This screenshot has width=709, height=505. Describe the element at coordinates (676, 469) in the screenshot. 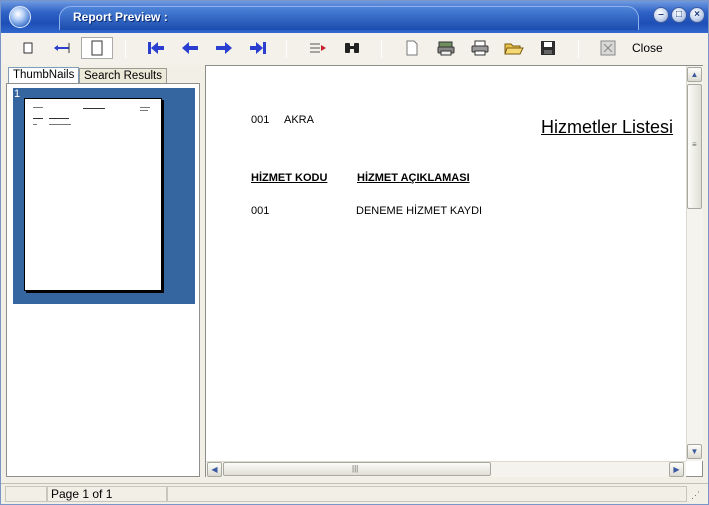

I see `scroll-right-button: ▶` at that location.